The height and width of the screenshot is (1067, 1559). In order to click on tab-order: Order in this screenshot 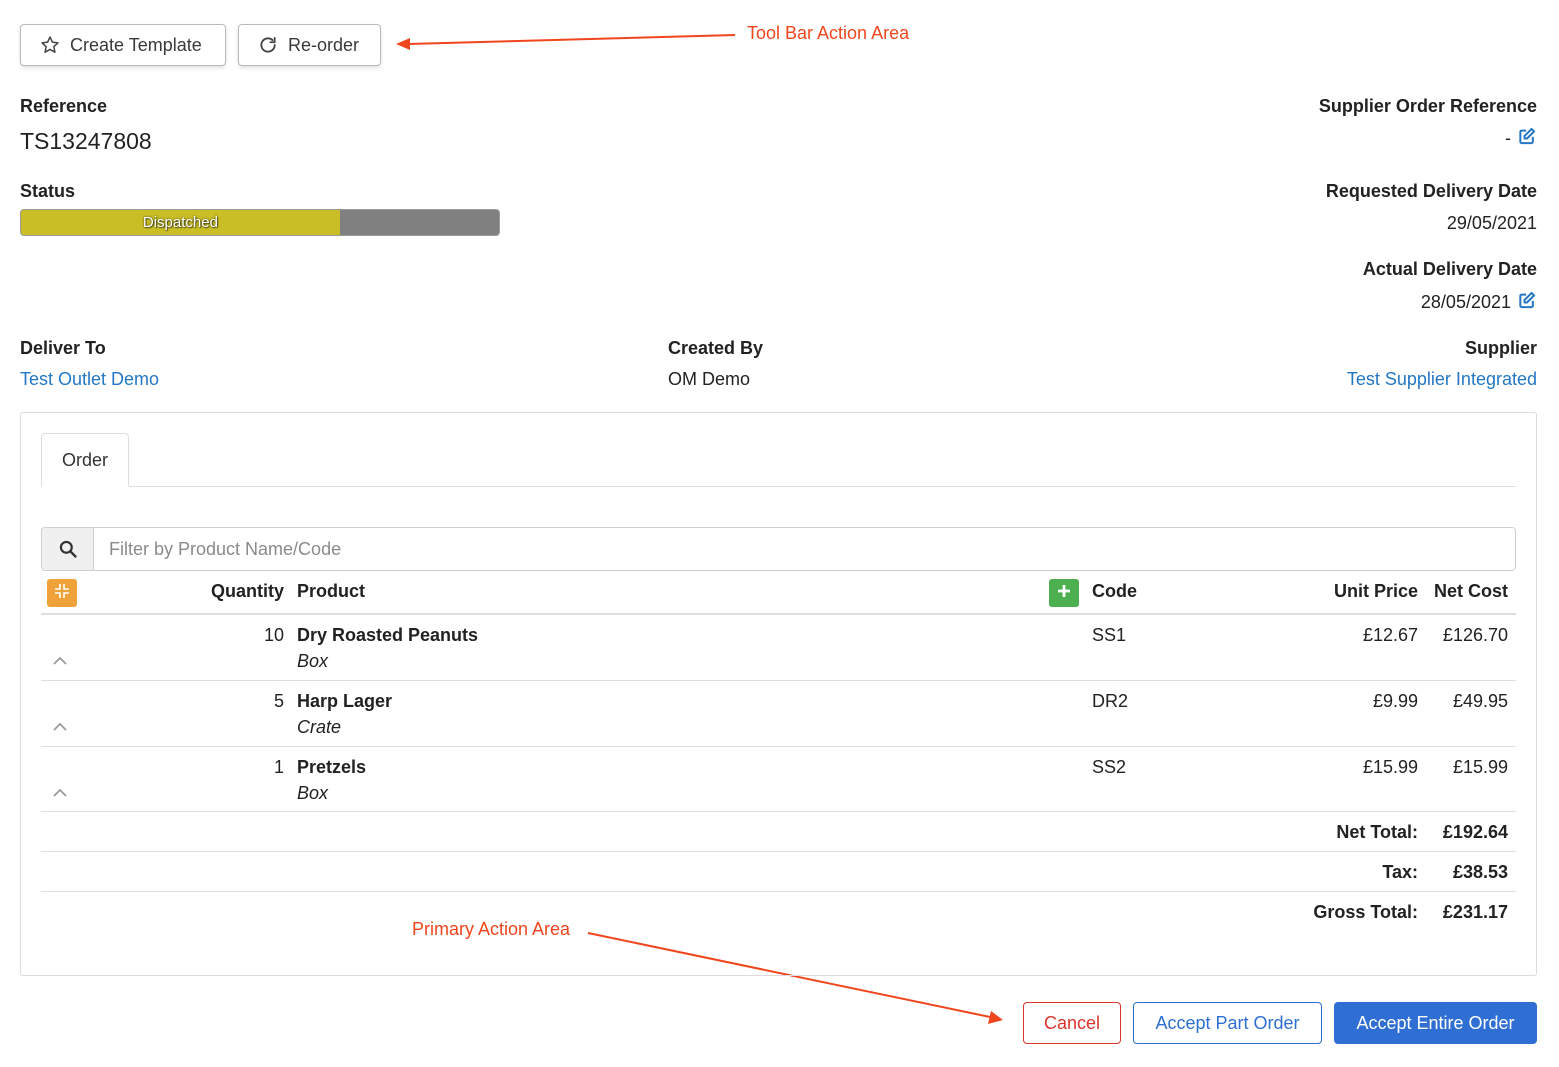, I will do `click(85, 460)`.